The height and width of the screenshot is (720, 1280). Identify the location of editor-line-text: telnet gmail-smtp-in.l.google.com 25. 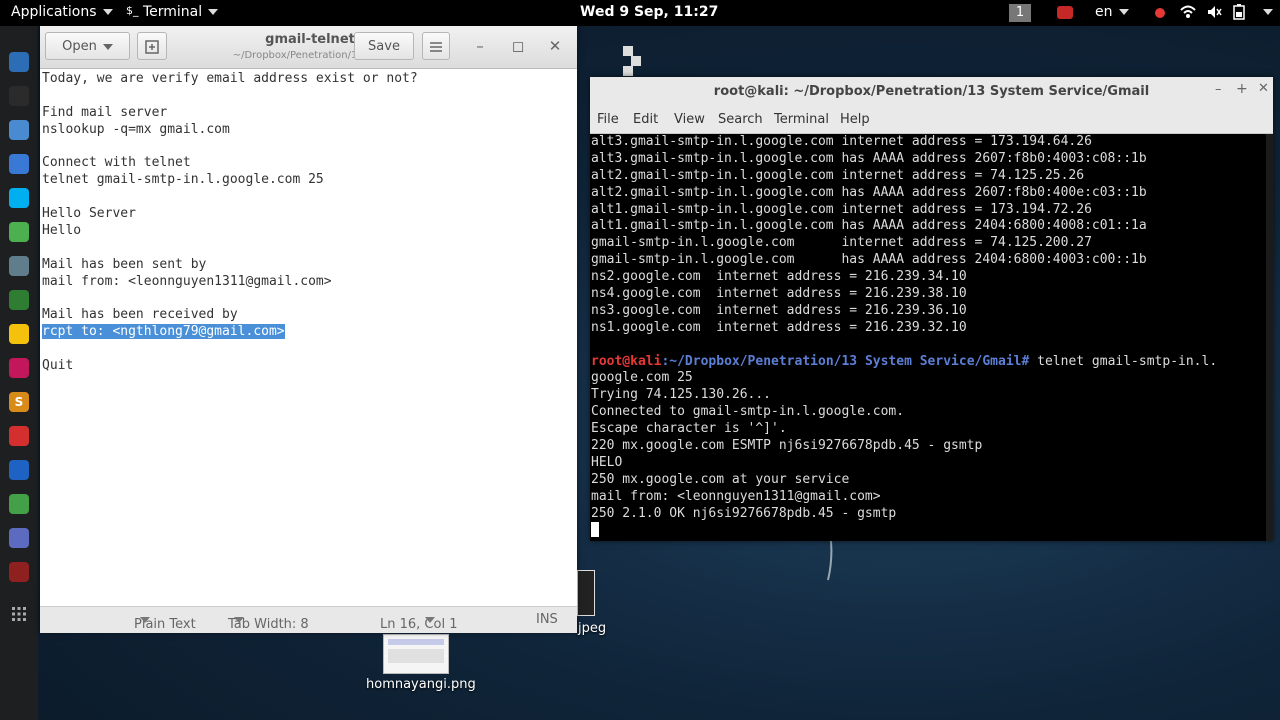
(183, 180).